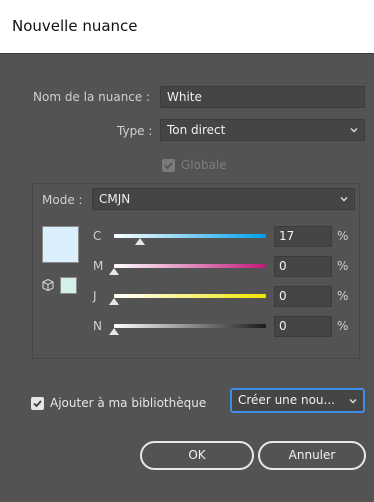 The width and height of the screenshot is (374, 502). Describe the element at coordinates (190, 296) in the screenshot. I see `yellow-slider-track` at that location.